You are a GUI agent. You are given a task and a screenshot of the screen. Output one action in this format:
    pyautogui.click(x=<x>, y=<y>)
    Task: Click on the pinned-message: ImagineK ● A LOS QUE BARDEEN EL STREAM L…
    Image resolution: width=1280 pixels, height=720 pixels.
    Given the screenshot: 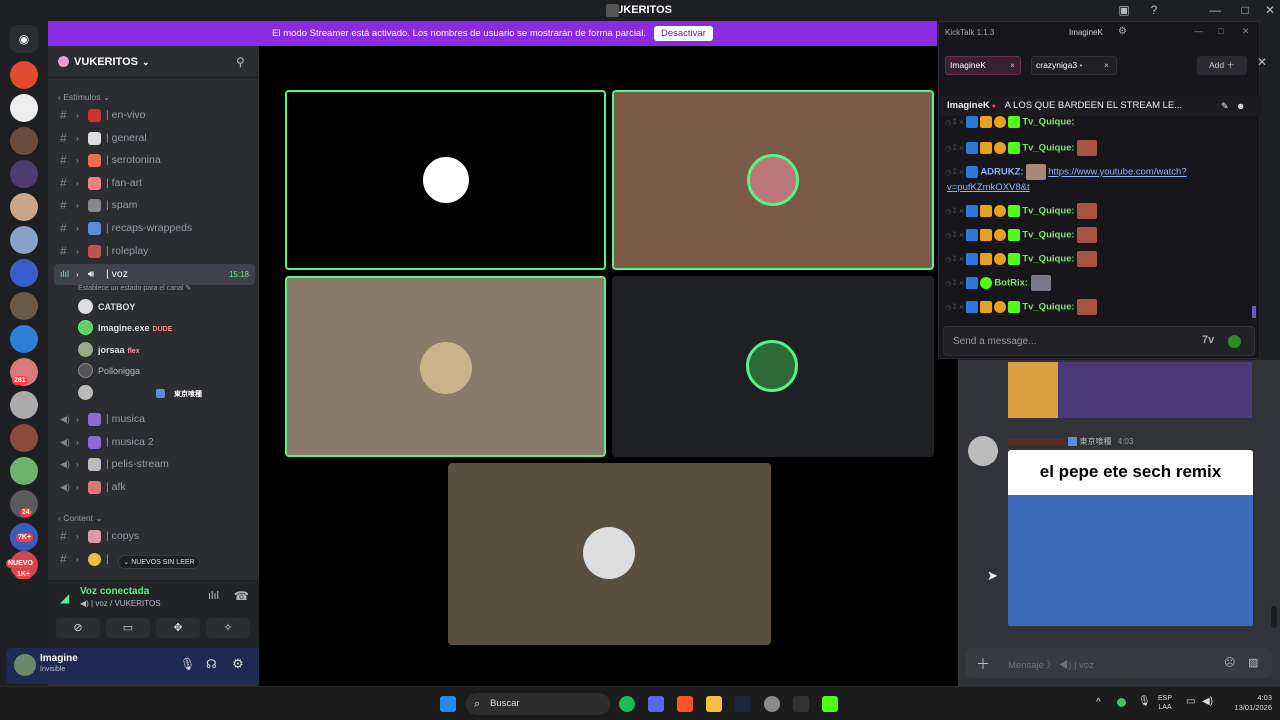 What is the action you would take?
    pyautogui.click(x=1100, y=106)
    